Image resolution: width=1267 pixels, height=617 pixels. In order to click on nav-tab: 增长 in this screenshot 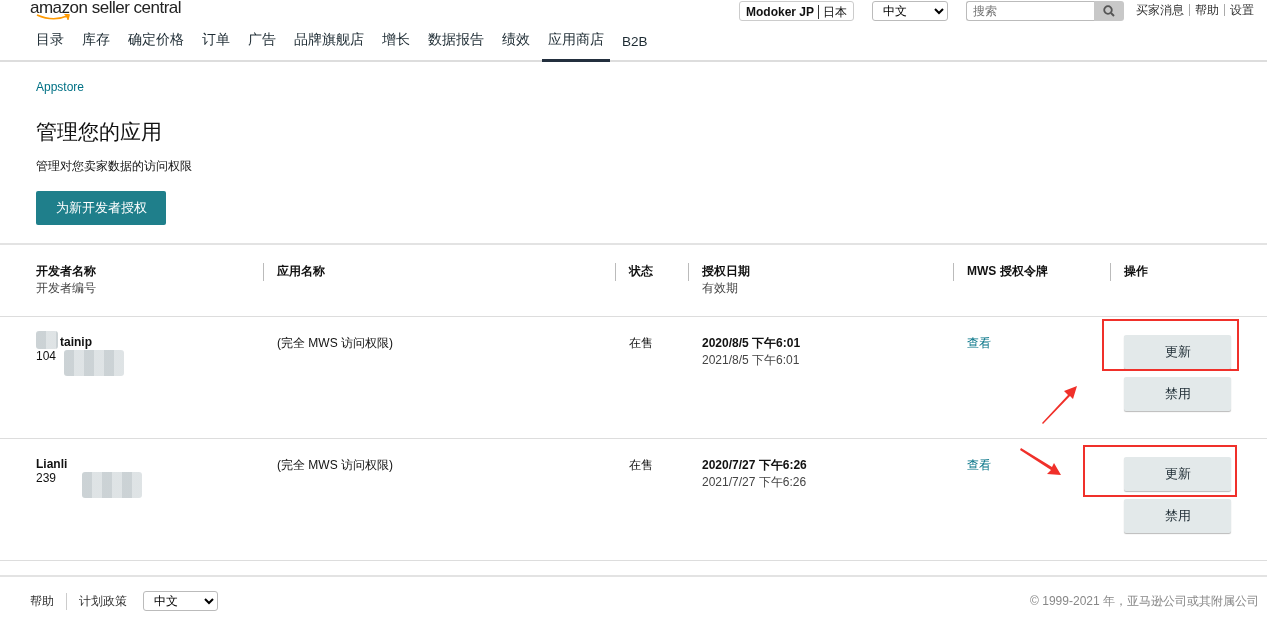, I will do `click(396, 46)`.